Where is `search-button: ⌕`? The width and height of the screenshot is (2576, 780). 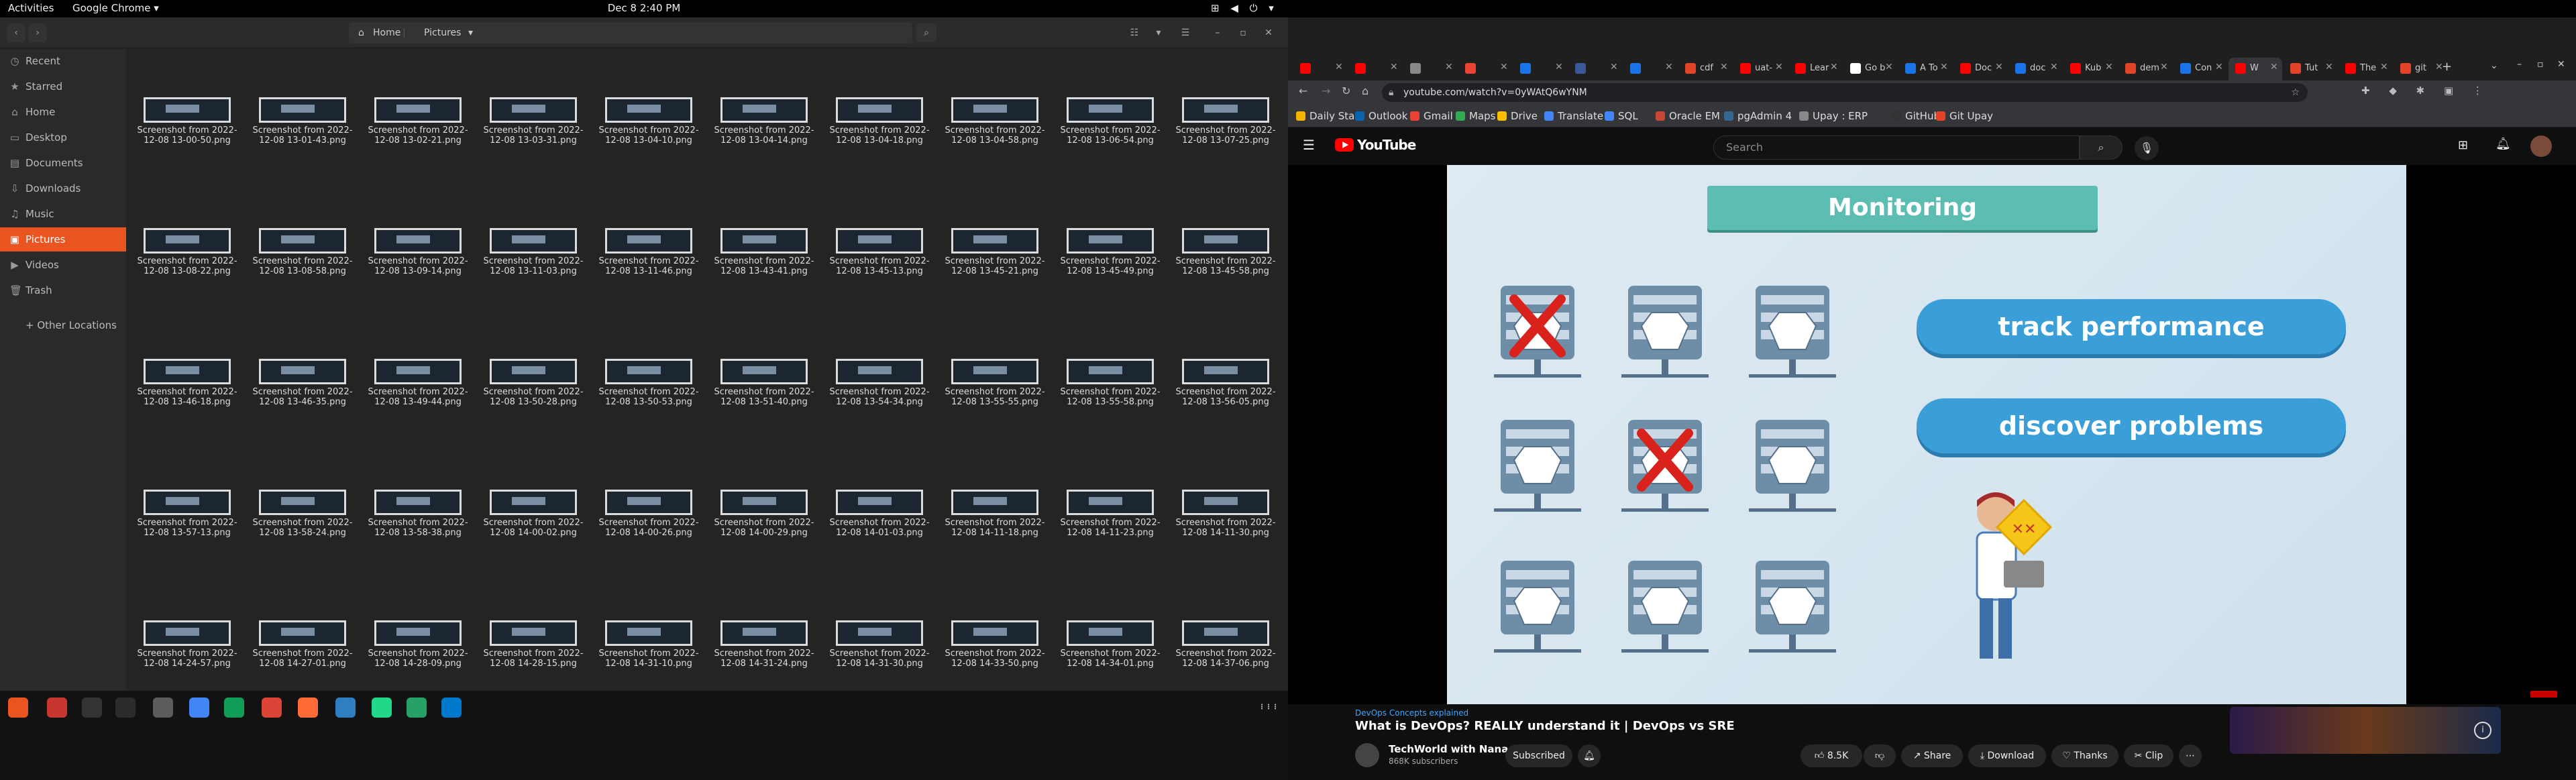 search-button: ⌕ is located at coordinates (2101, 147).